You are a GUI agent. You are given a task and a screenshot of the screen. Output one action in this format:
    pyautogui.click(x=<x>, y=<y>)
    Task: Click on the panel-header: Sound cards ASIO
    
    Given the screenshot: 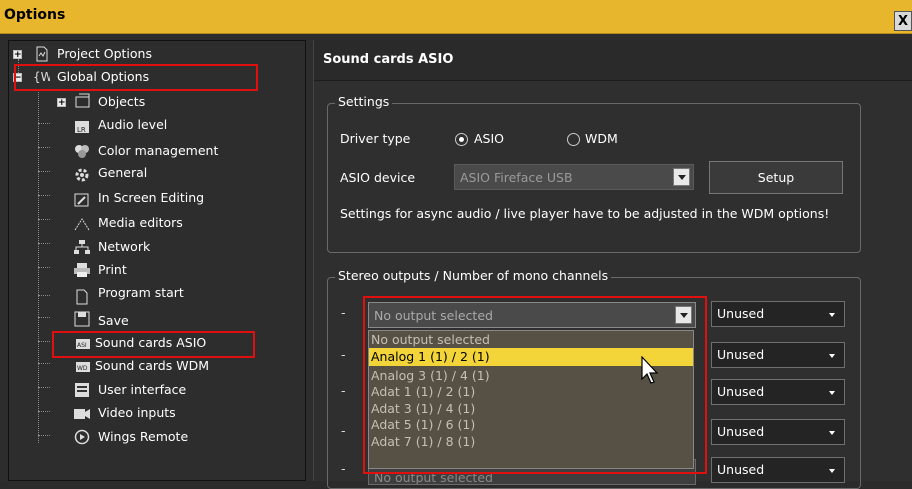 What is the action you would take?
    pyautogui.click(x=613, y=60)
    